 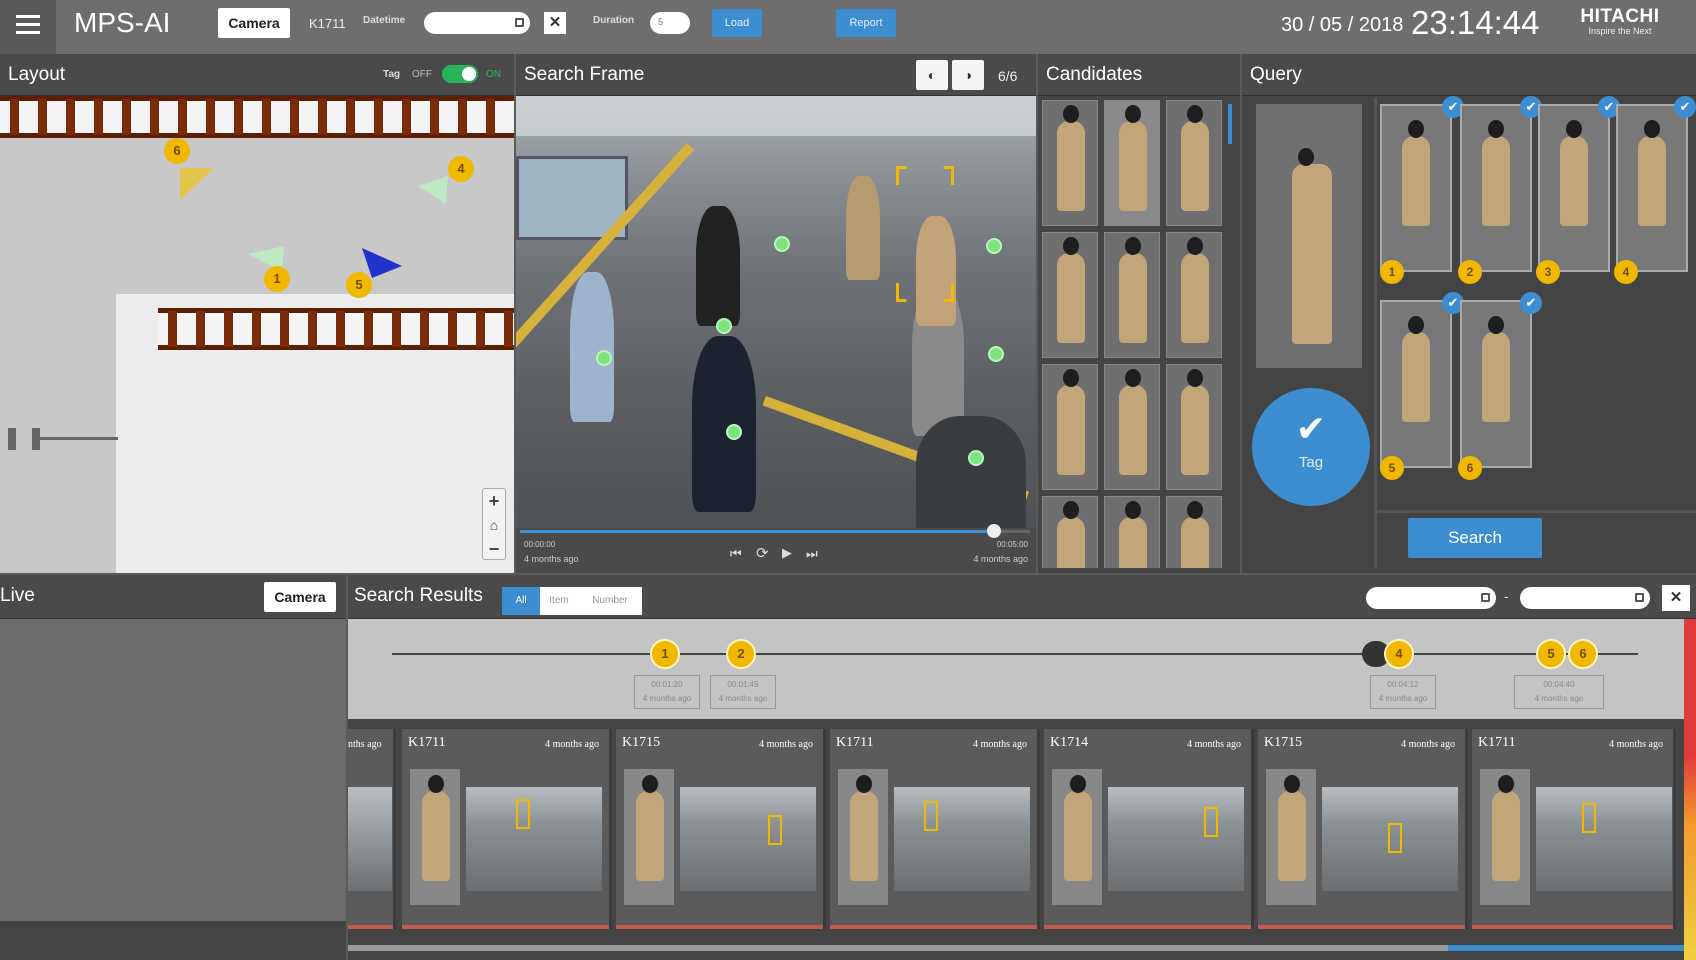 I want to click on results-scrollbar-thumb, so click(x=1566, y=948).